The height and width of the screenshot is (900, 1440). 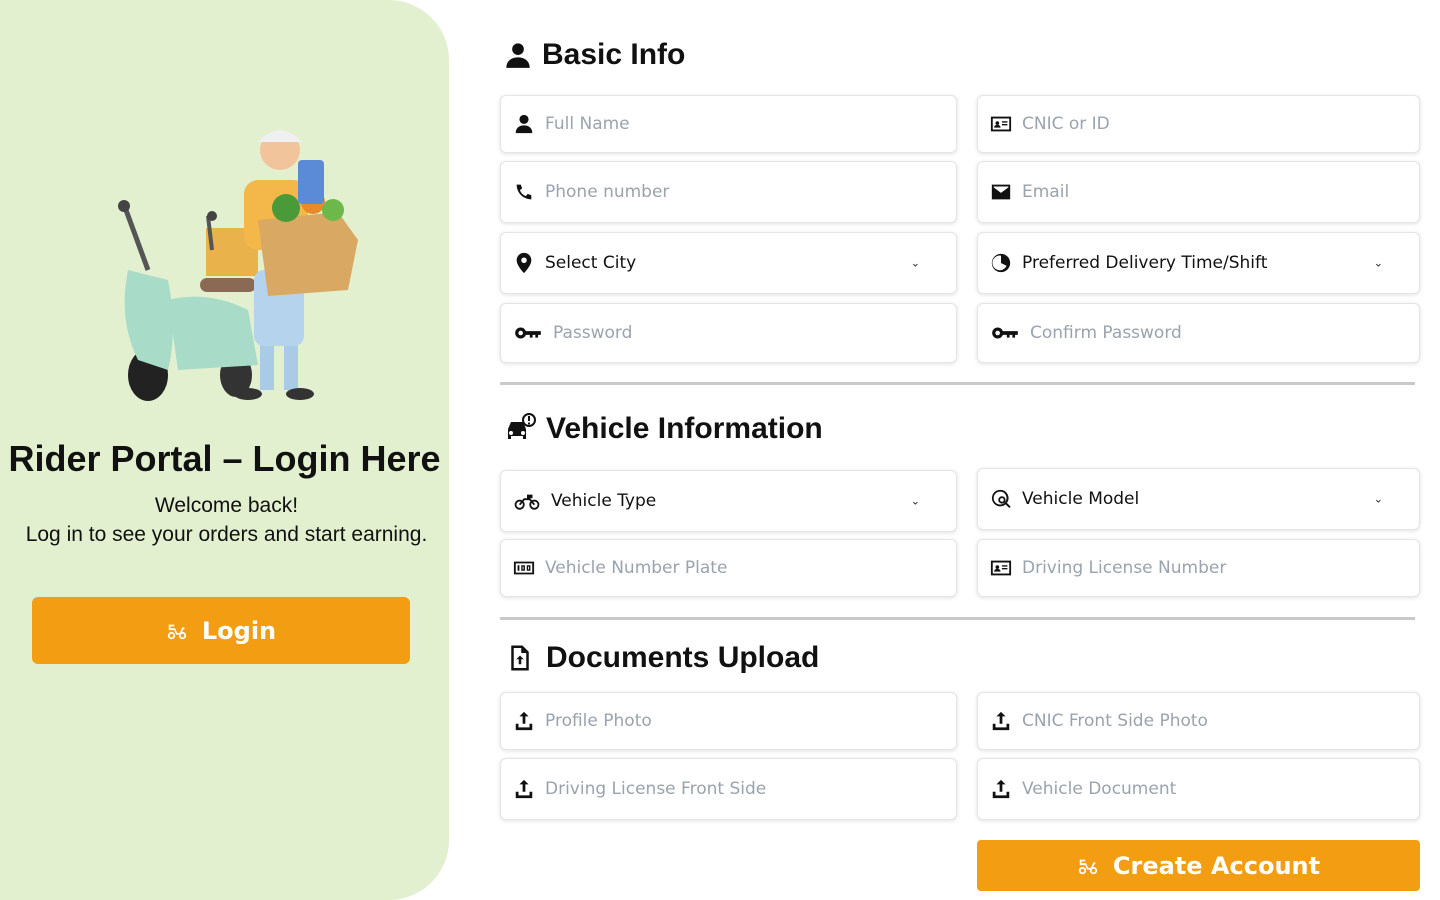 I want to click on cnic-front-placeholder: CNIC Front Side Photo, so click(x=1115, y=721).